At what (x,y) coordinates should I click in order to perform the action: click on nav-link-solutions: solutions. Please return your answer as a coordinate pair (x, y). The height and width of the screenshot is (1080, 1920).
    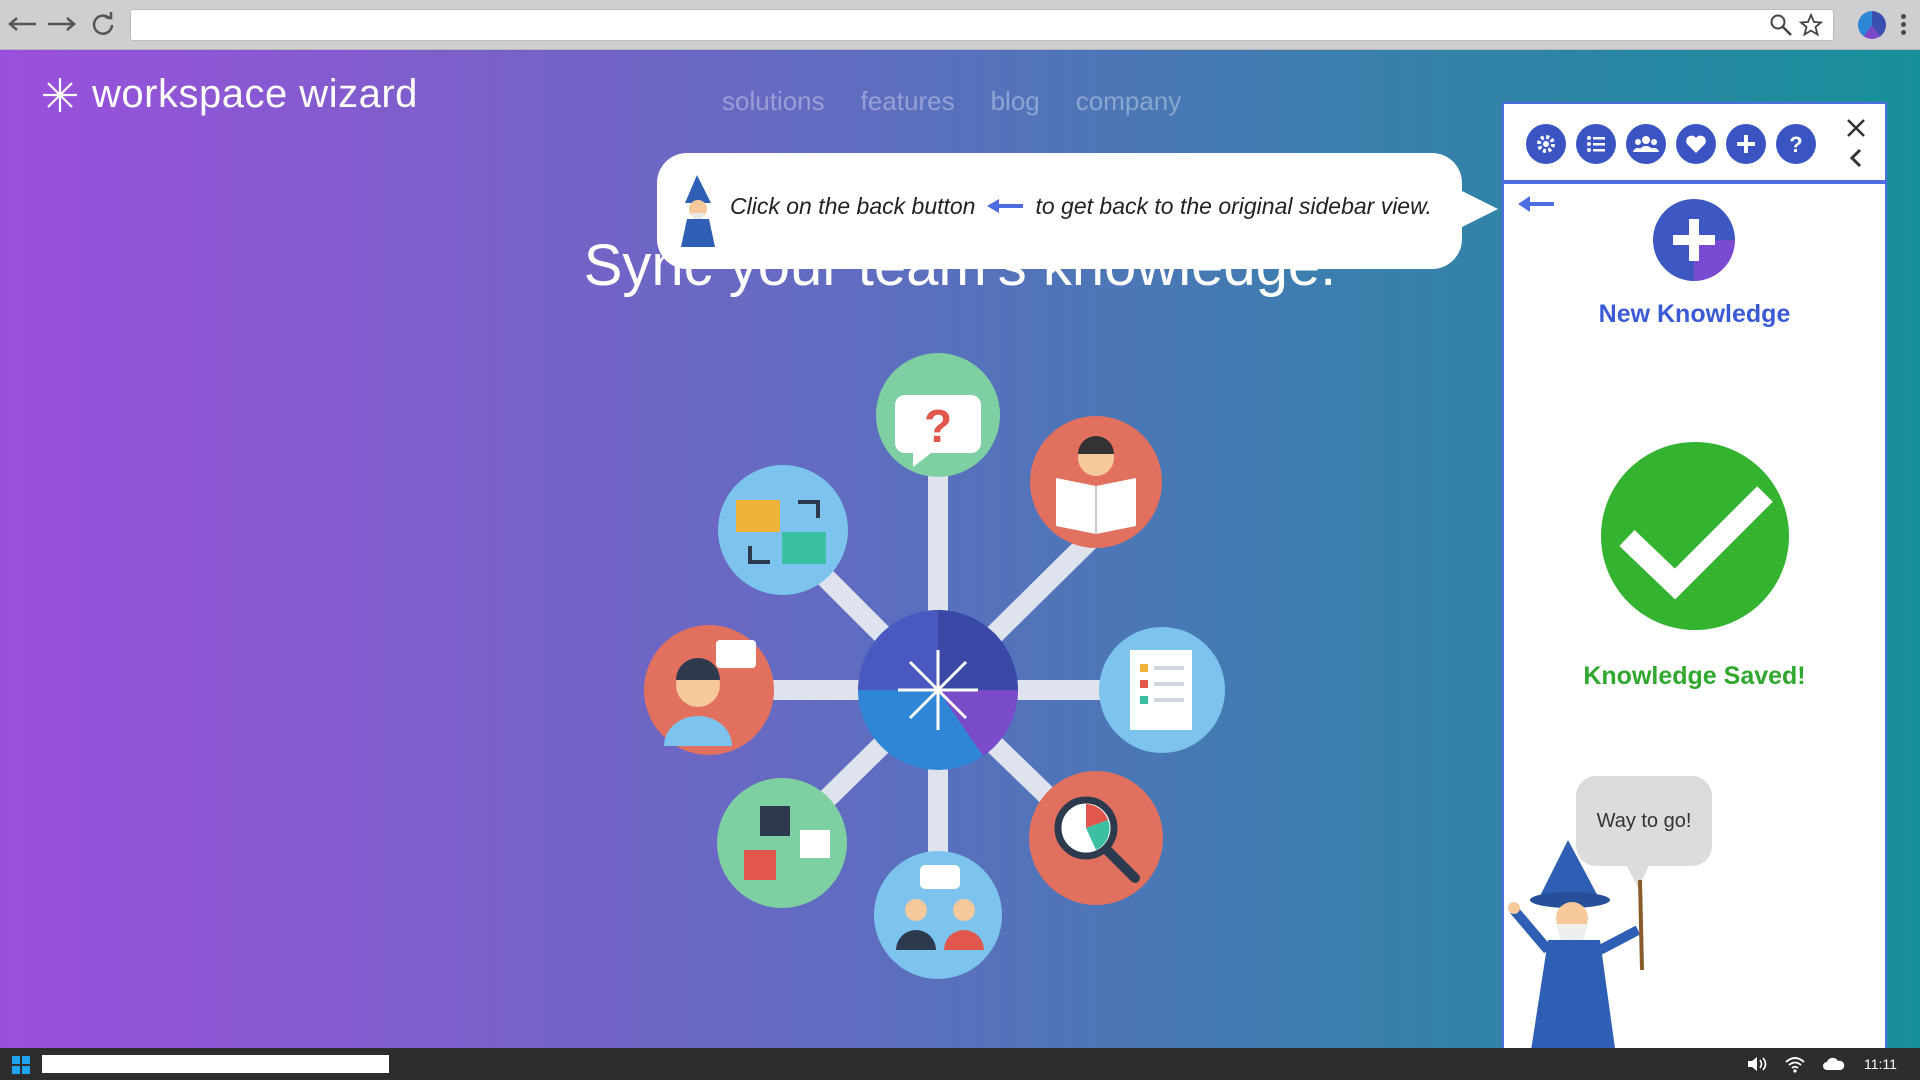
    Looking at the image, I should click on (773, 101).